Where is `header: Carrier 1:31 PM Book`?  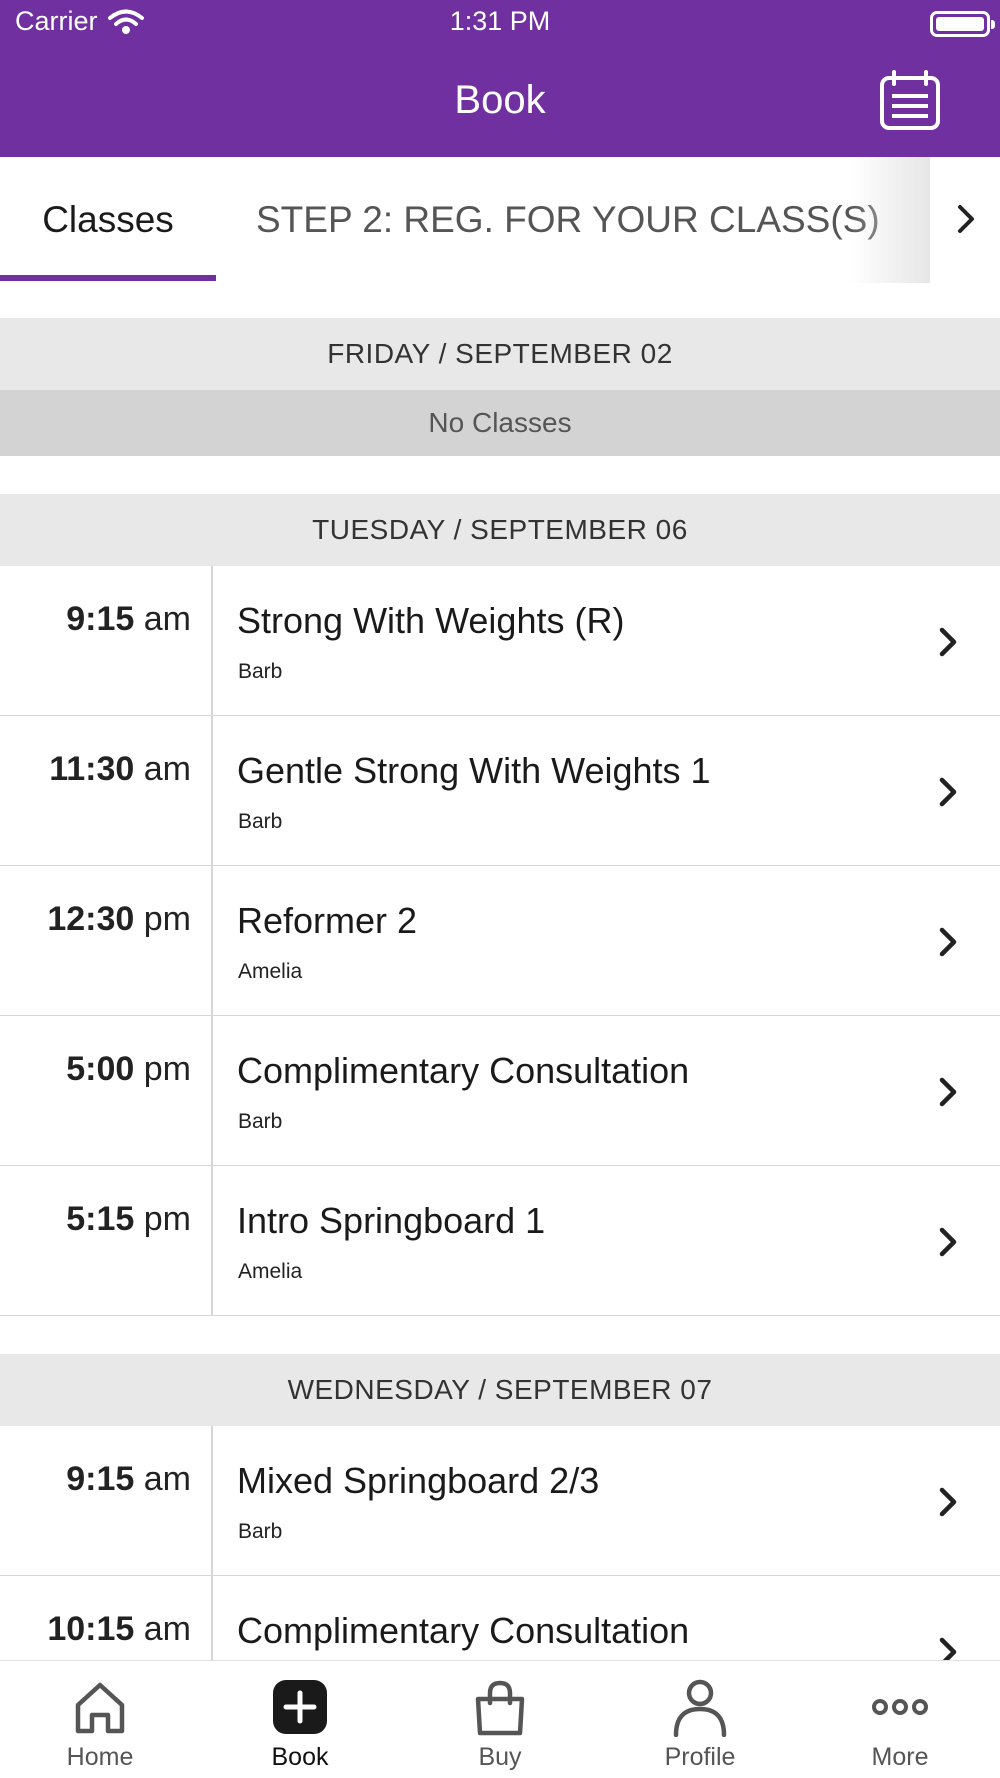 header: Carrier 1:31 PM Book is located at coordinates (500, 78).